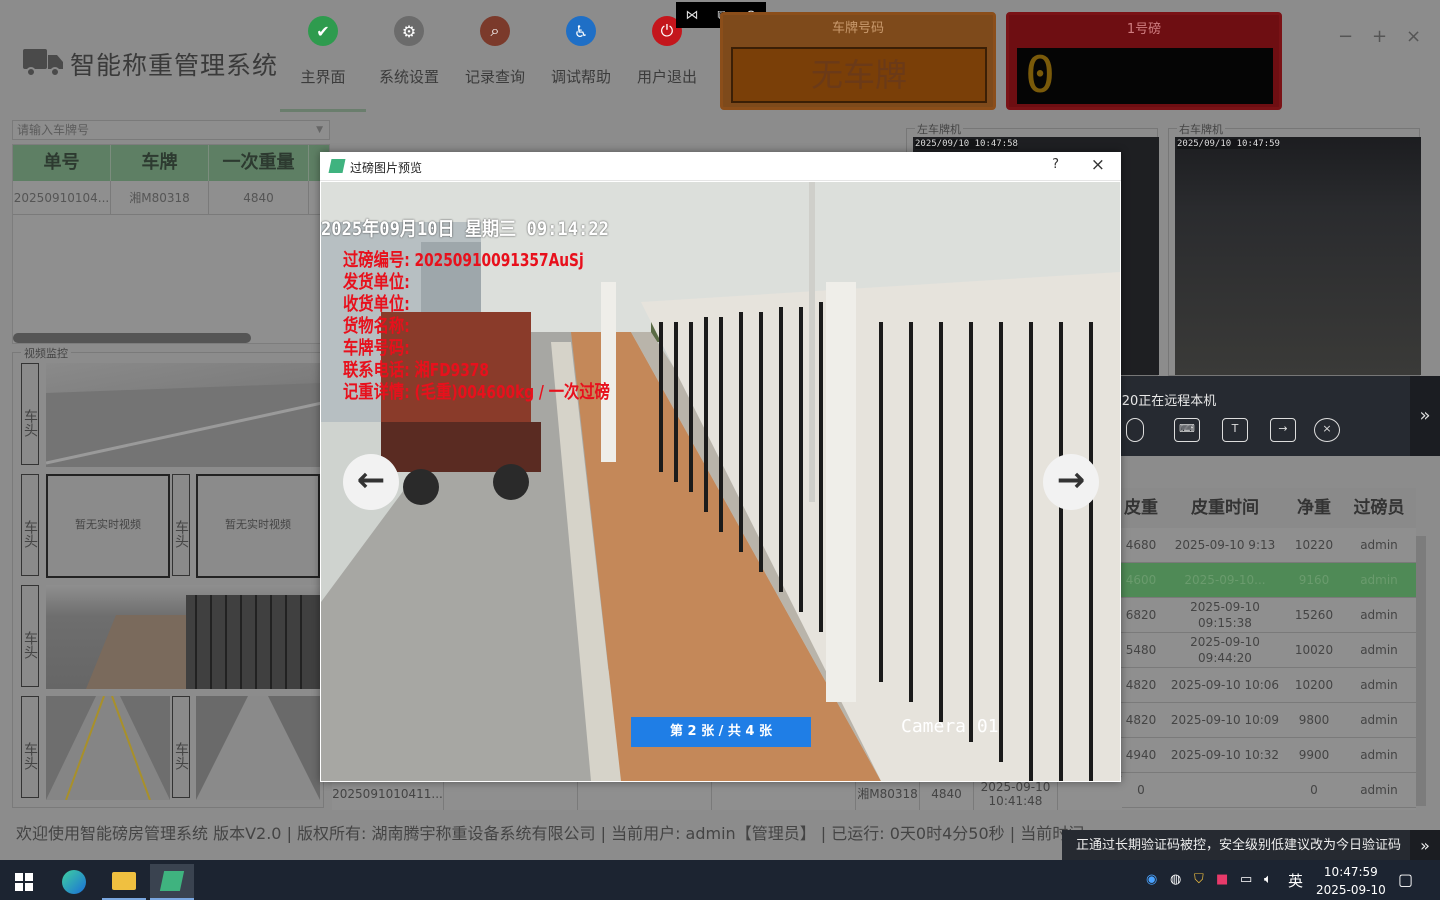 This screenshot has width=1440, height=900. I want to click on table-cell: 2025-09-10 10:06, so click(1225, 685).